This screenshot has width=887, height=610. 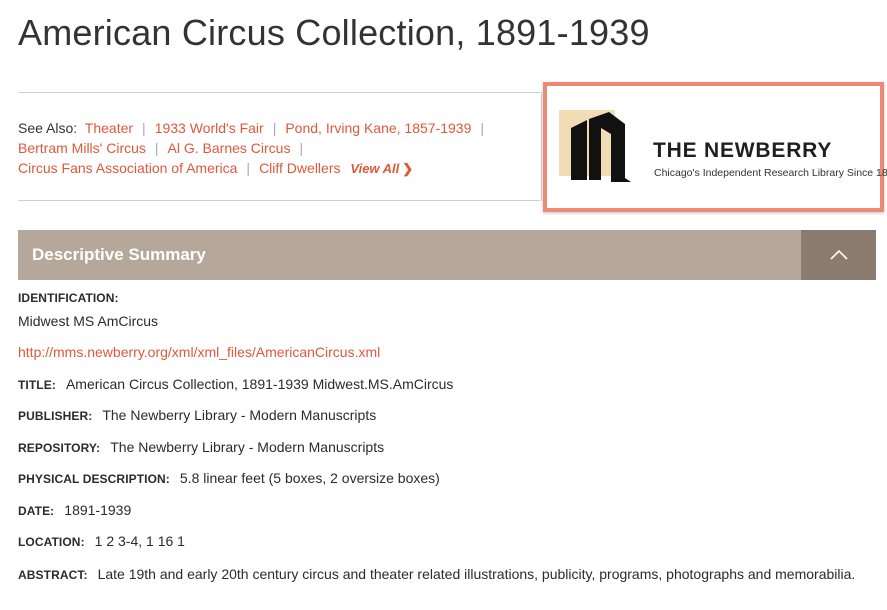 I want to click on see-also-label: See Also:, so click(x=48, y=128).